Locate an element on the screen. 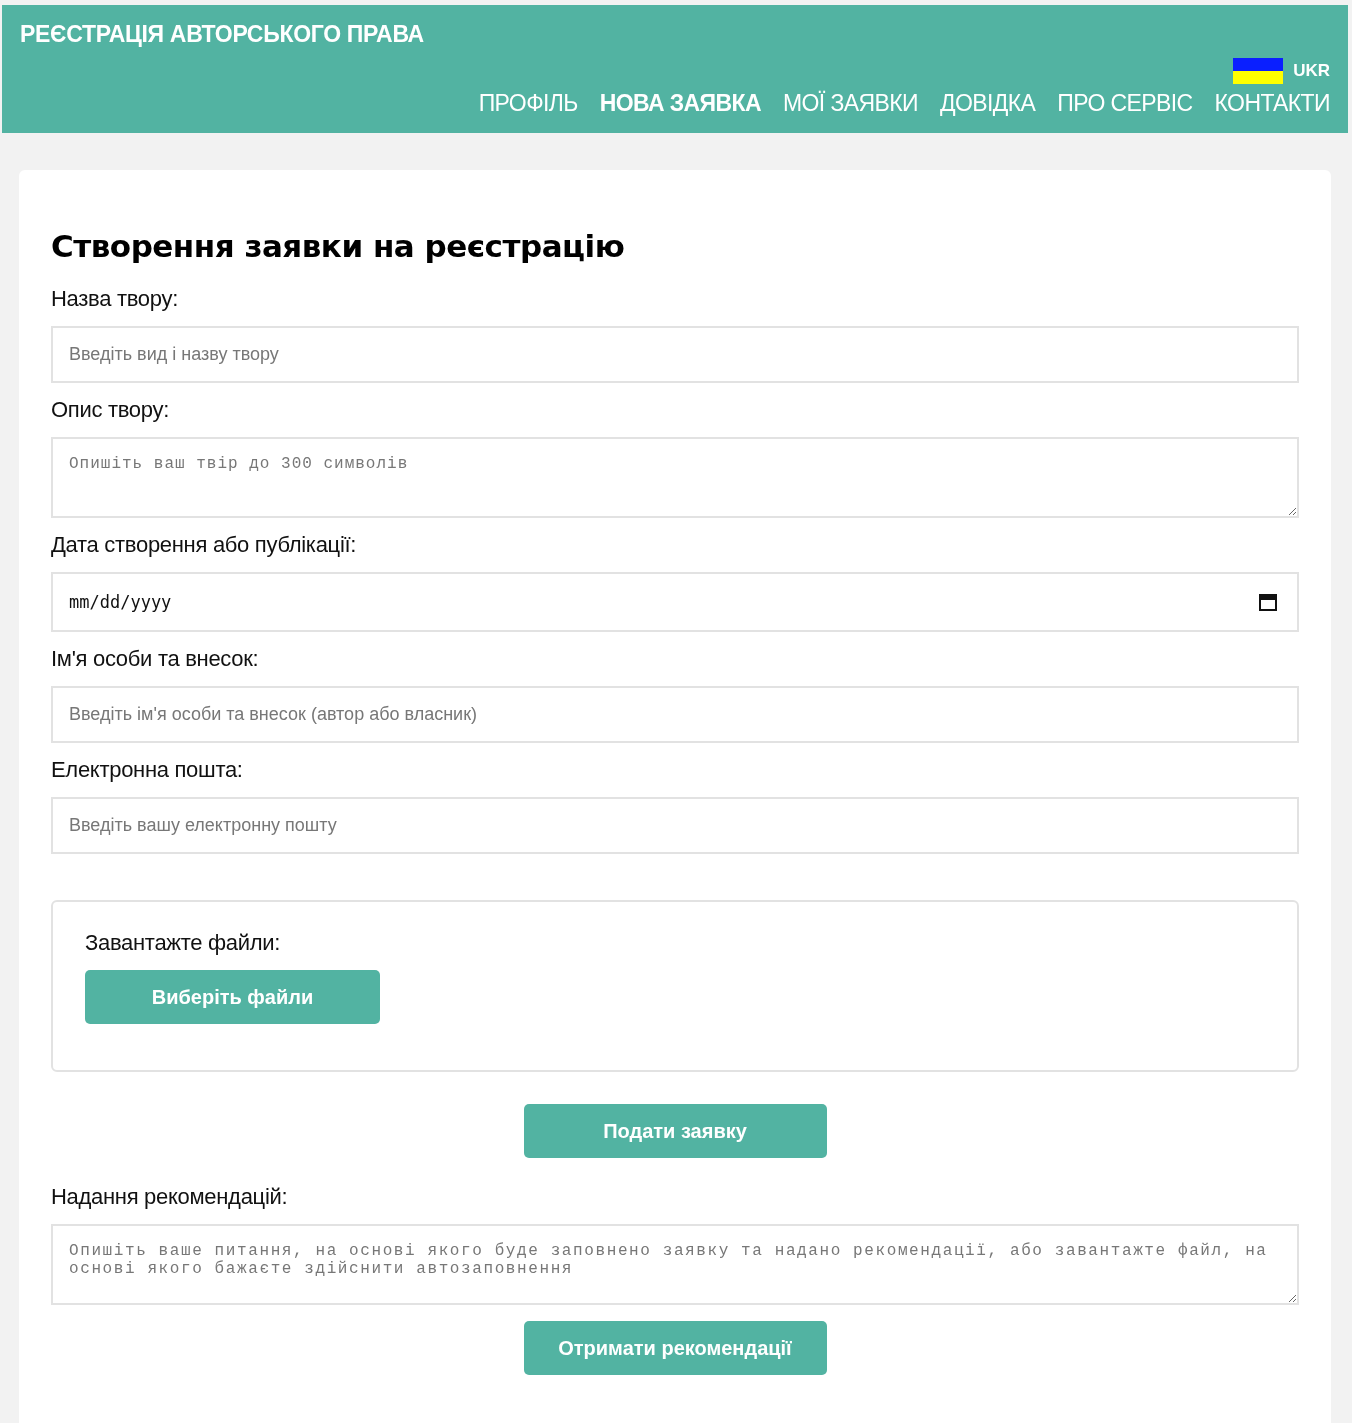 The image size is (1352, 1423). field-label: Дата створення або публікації: is located at coordinates (204, 545).